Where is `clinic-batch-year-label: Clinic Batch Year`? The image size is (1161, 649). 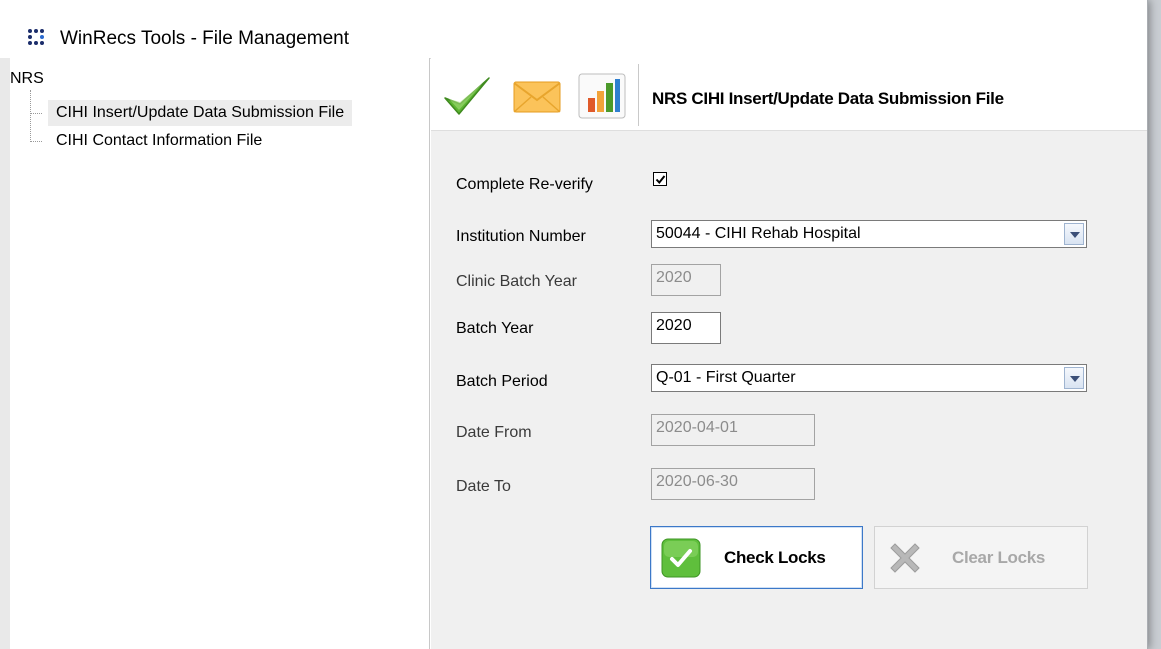 clinic-batch-year-label: Clinic Batch Year is located at coordinates (516, 281).